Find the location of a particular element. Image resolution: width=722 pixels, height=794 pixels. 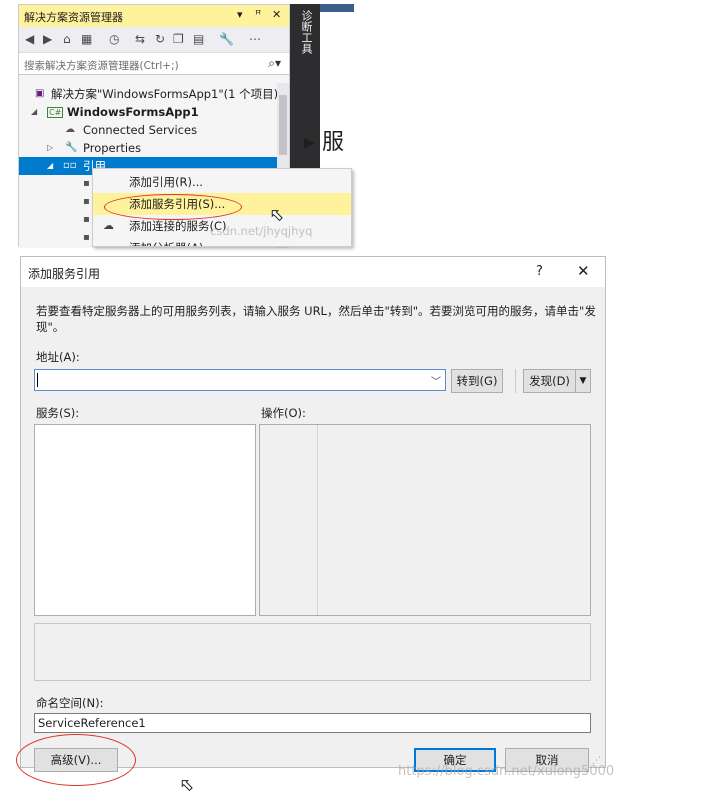

namespace-label: 命名空间(N): is located at coordinates (70, 703).